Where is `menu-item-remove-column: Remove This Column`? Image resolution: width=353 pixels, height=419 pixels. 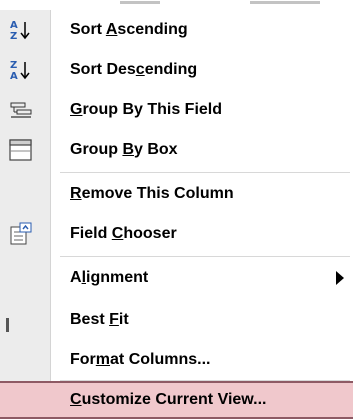
menu-item-remove-column: Remove This Column is located at coordinates (176, 194).